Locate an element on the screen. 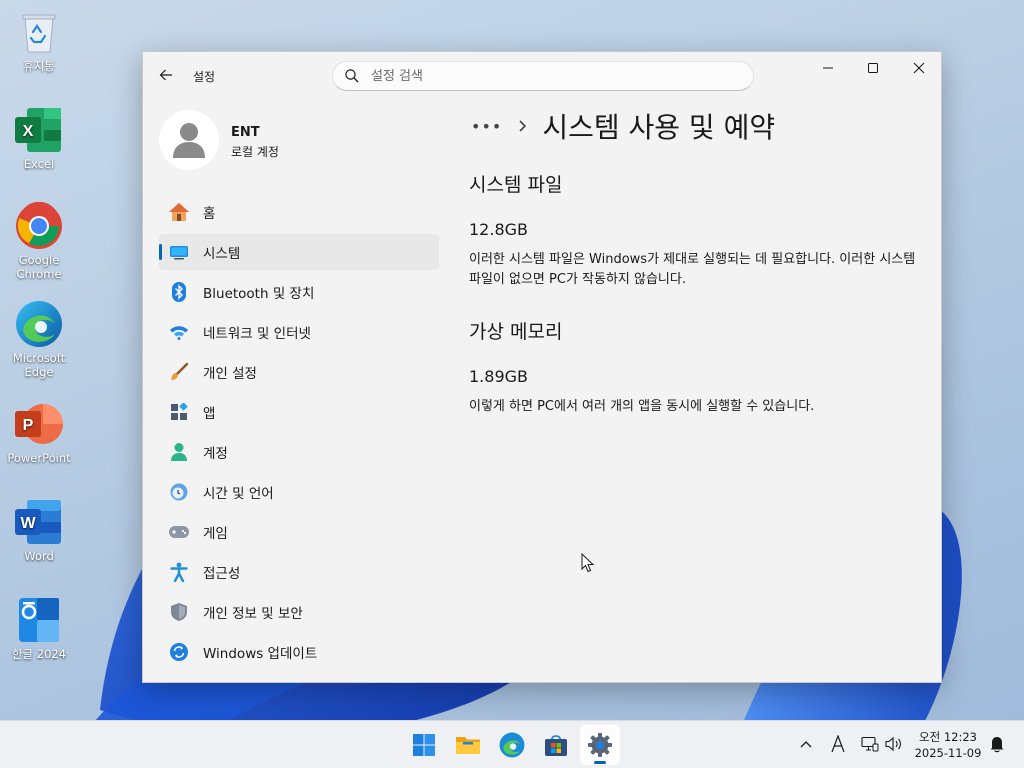  sidebar-item-system: 시스템 is located at coordinates (299, 252).